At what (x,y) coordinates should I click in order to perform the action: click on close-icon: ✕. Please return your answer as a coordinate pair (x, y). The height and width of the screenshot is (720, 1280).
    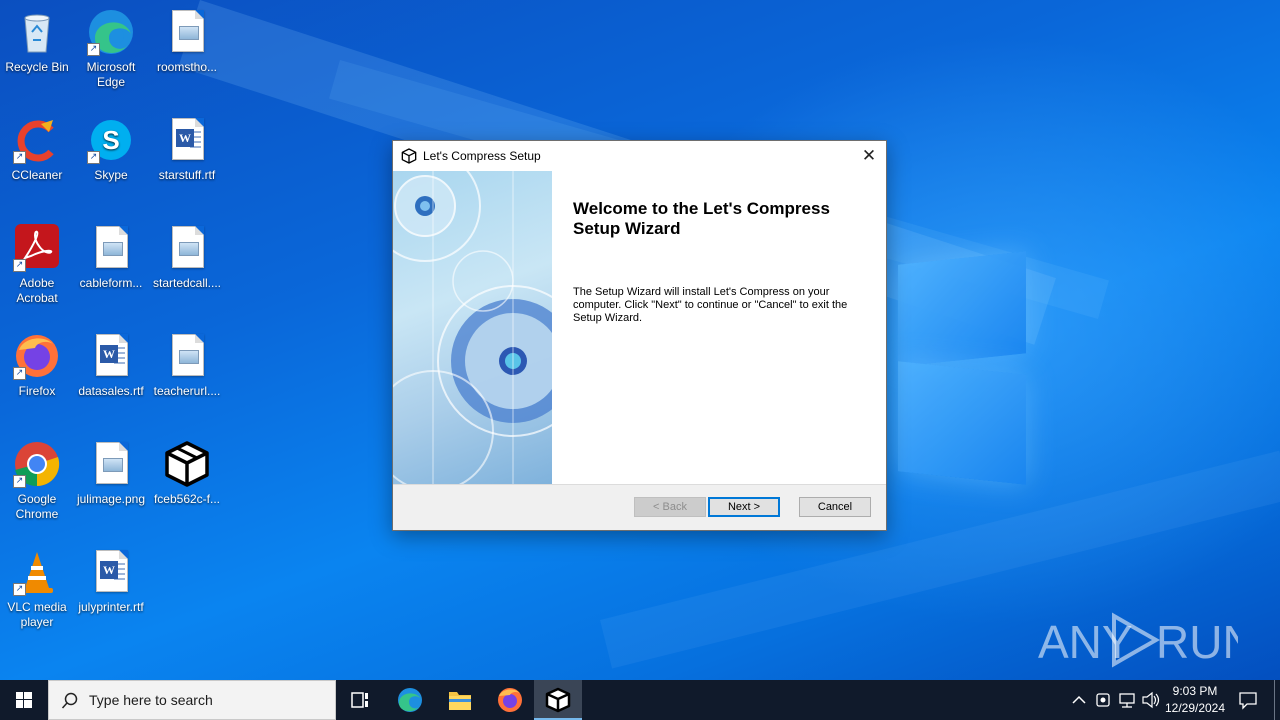
    Looking at the image, I should click on (869, 156).